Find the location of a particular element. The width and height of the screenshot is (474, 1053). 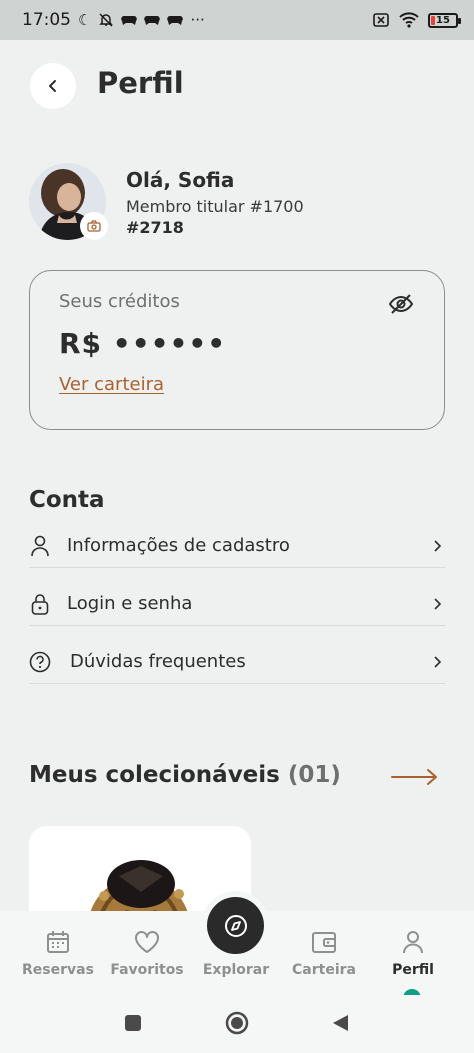

account-section-title: Conta is located at coordinates (67, 500).